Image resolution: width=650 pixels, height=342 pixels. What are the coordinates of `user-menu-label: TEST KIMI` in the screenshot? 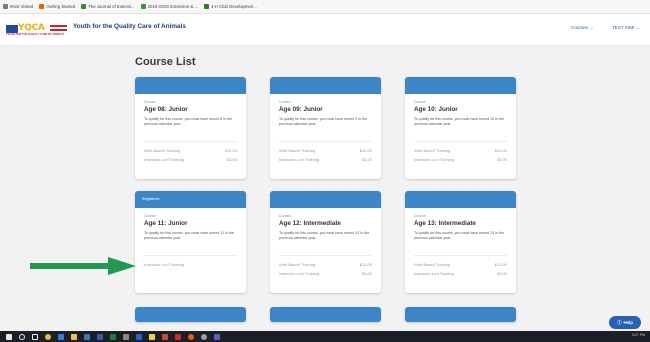 It's located at (623, 27).